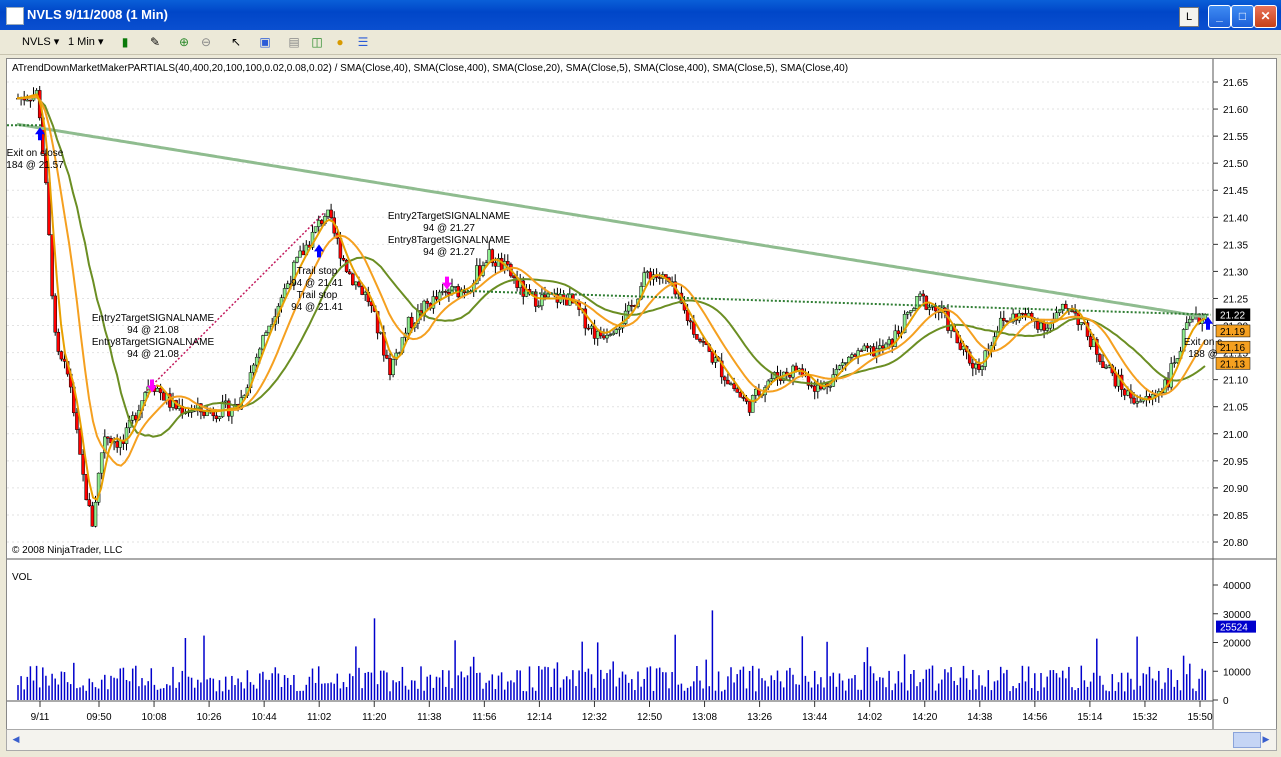  I want to click on time-tick-label: 14:56, so click(1034, 717).